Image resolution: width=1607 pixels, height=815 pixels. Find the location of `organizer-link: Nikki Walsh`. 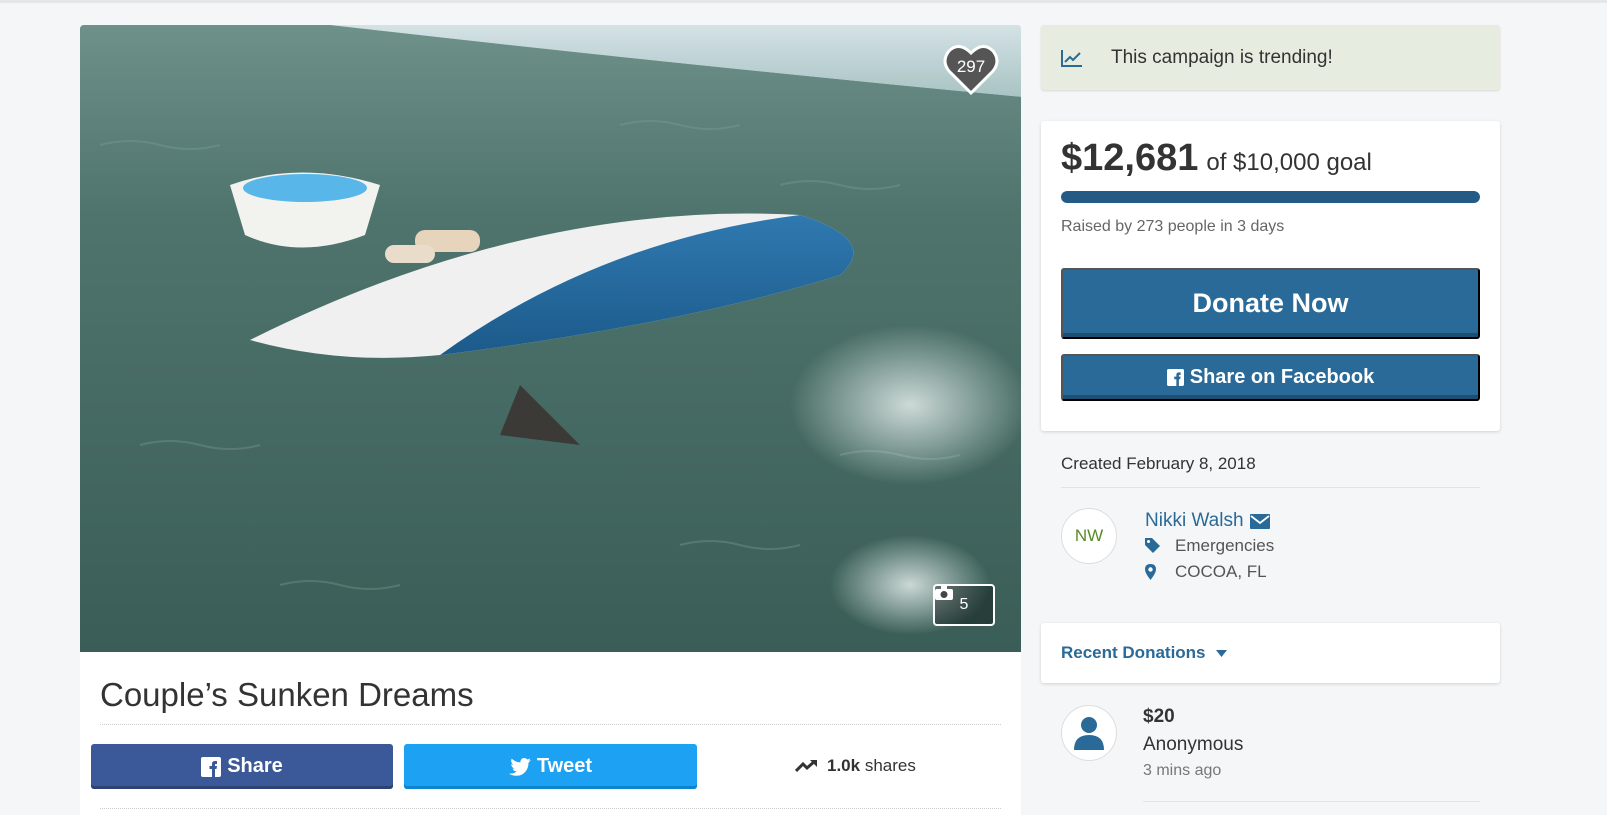

organizer-link: Nikki Walsh is located at coordinates (1207, 521).